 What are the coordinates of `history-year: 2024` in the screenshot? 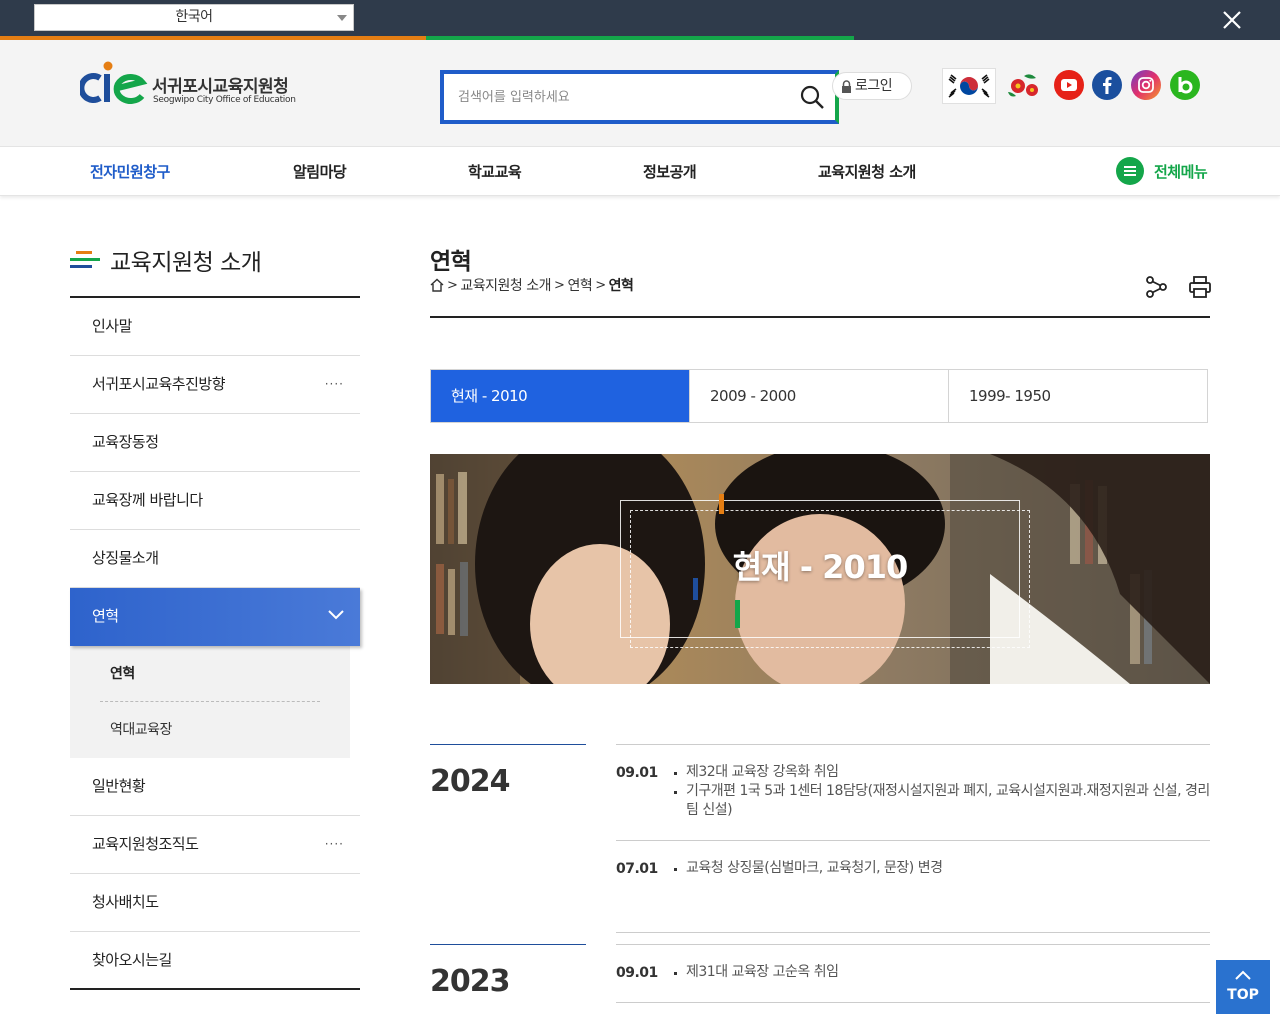 It's located at (470, 781).